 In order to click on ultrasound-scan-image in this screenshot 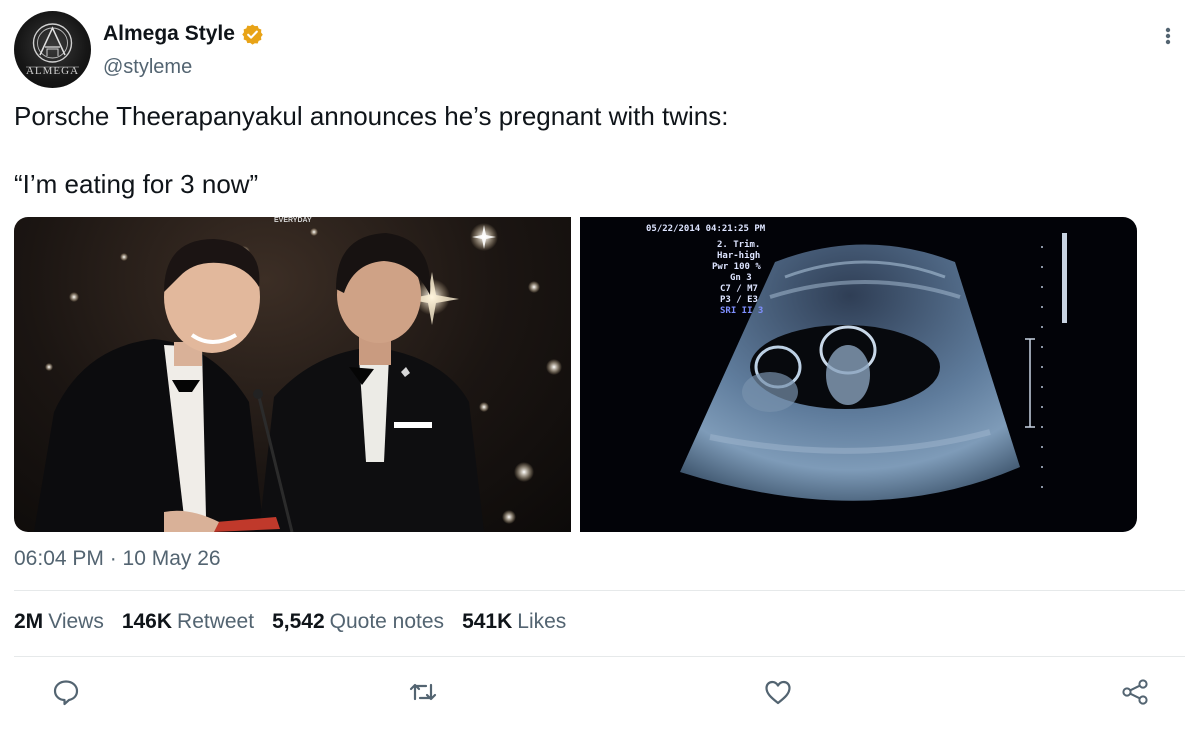, I will do `click(873, 367)`.